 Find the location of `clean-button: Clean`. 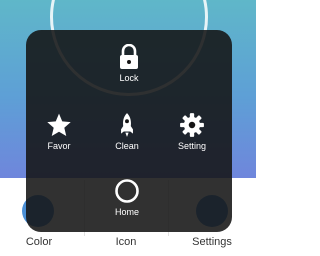

clean-button: Clean is located at coordinates (127, 137).